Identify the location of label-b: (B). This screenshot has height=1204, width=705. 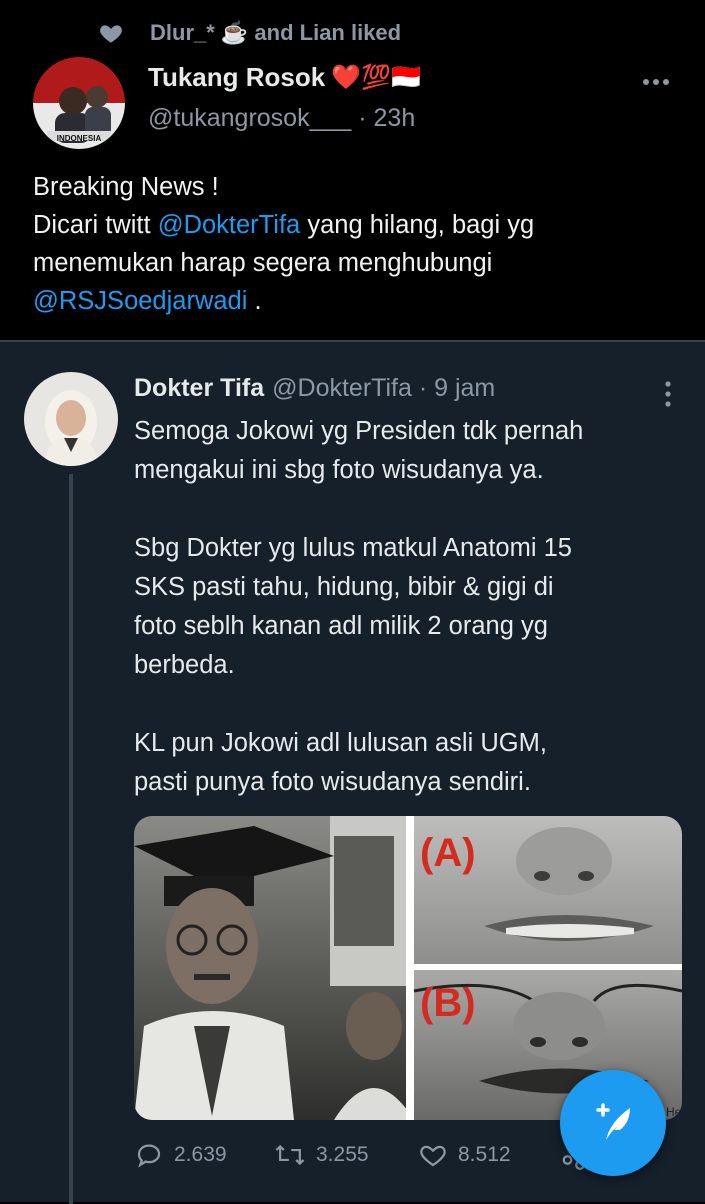
(448, 1003).